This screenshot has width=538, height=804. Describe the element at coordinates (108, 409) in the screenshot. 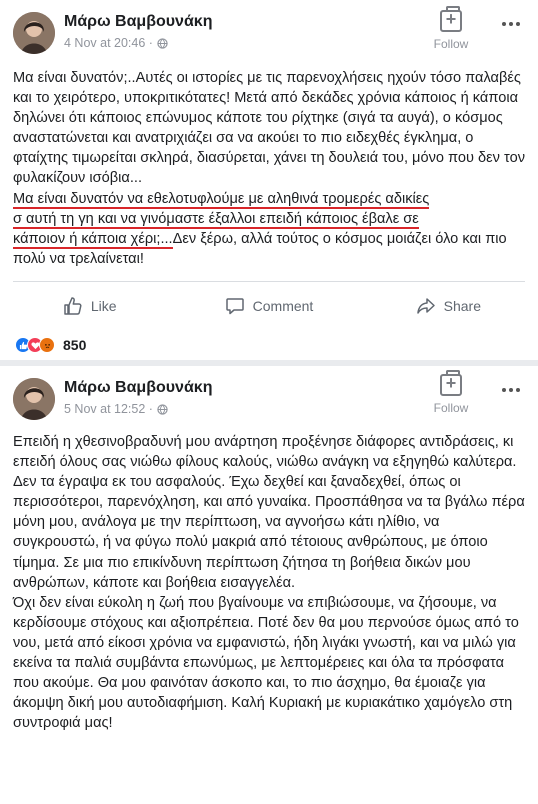

I see `timestamp: 5 Nov at 12:52 ·` at that location.